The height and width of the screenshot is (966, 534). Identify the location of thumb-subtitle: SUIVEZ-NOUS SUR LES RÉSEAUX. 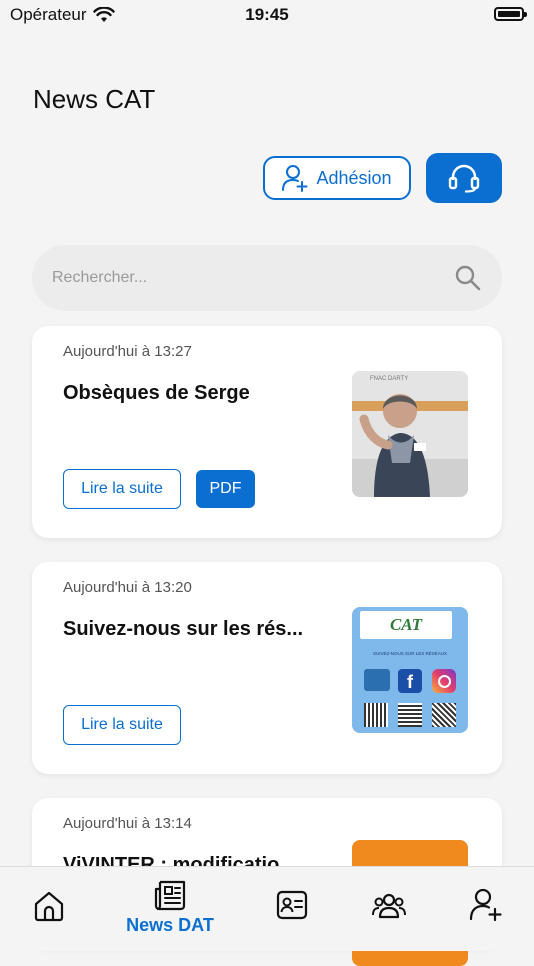
(410, 653).